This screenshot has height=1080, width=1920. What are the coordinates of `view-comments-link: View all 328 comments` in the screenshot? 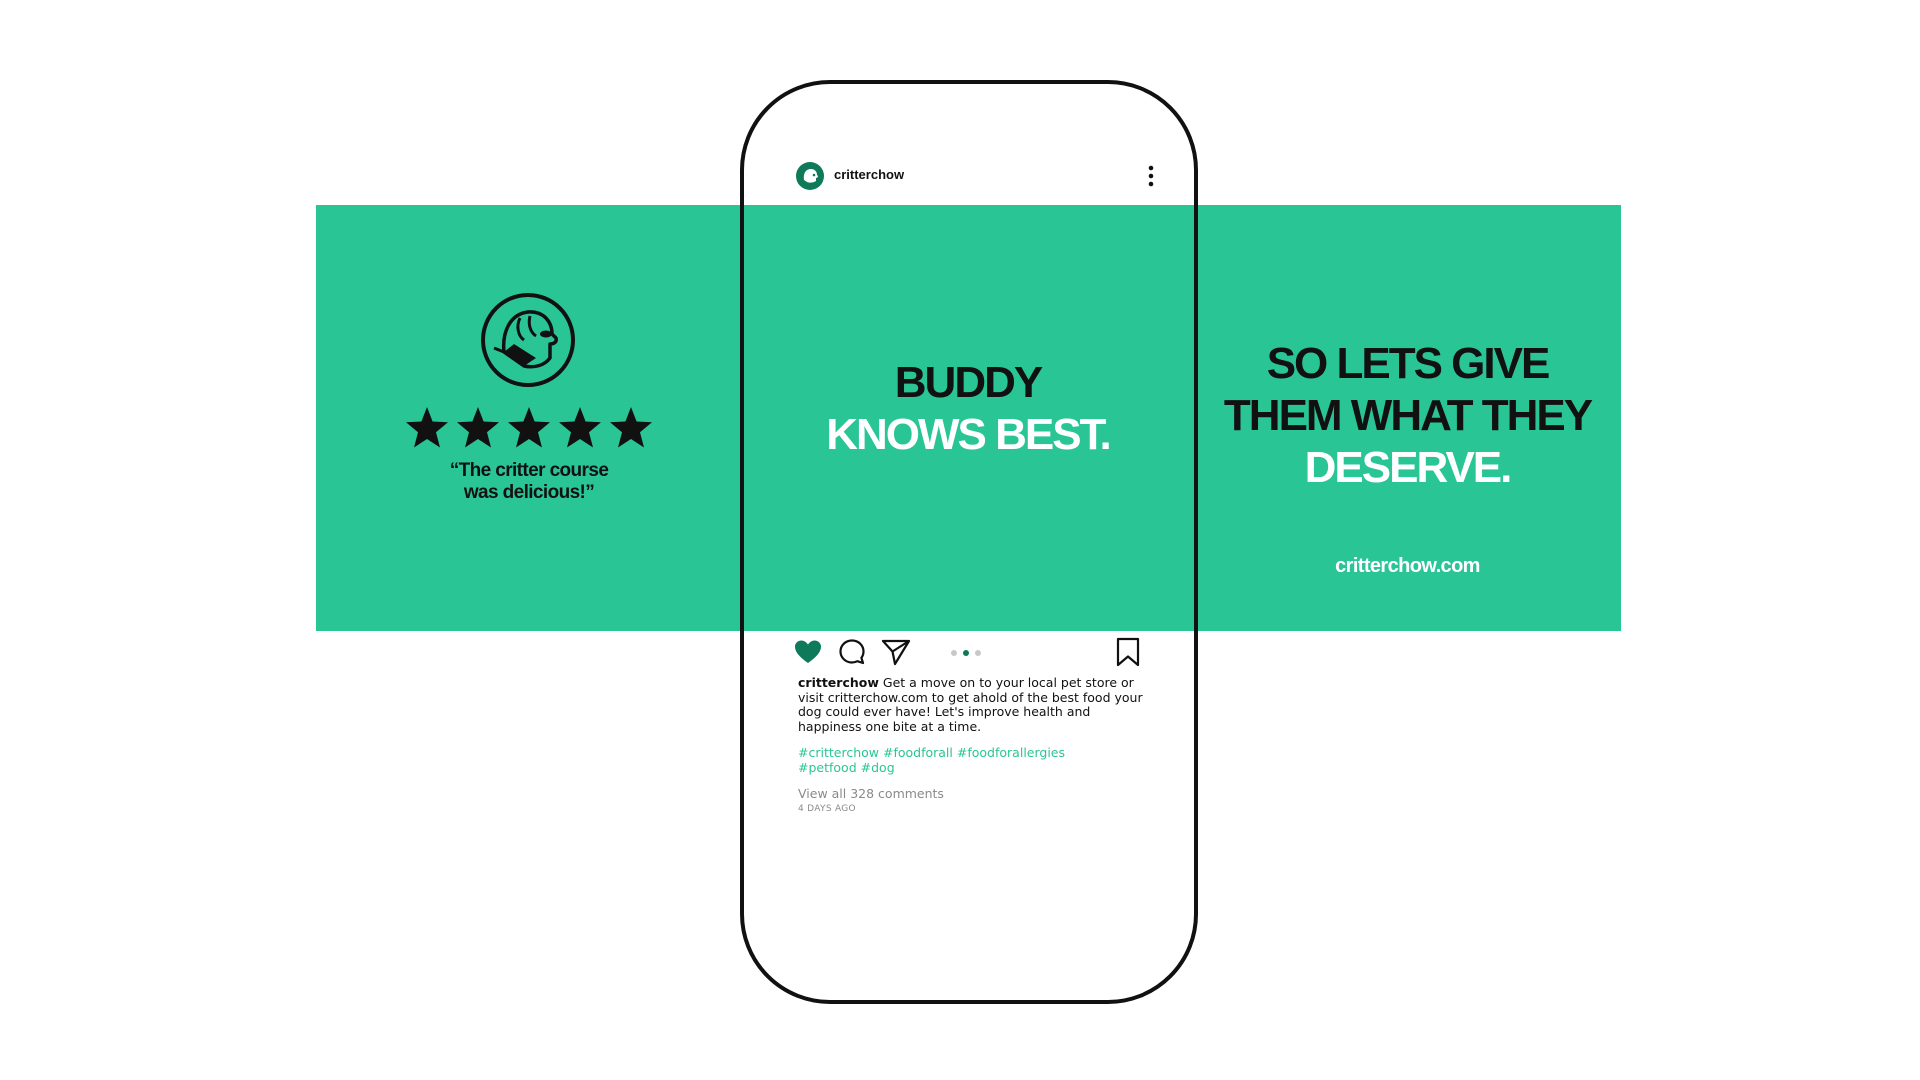 It's located at (871, 793).